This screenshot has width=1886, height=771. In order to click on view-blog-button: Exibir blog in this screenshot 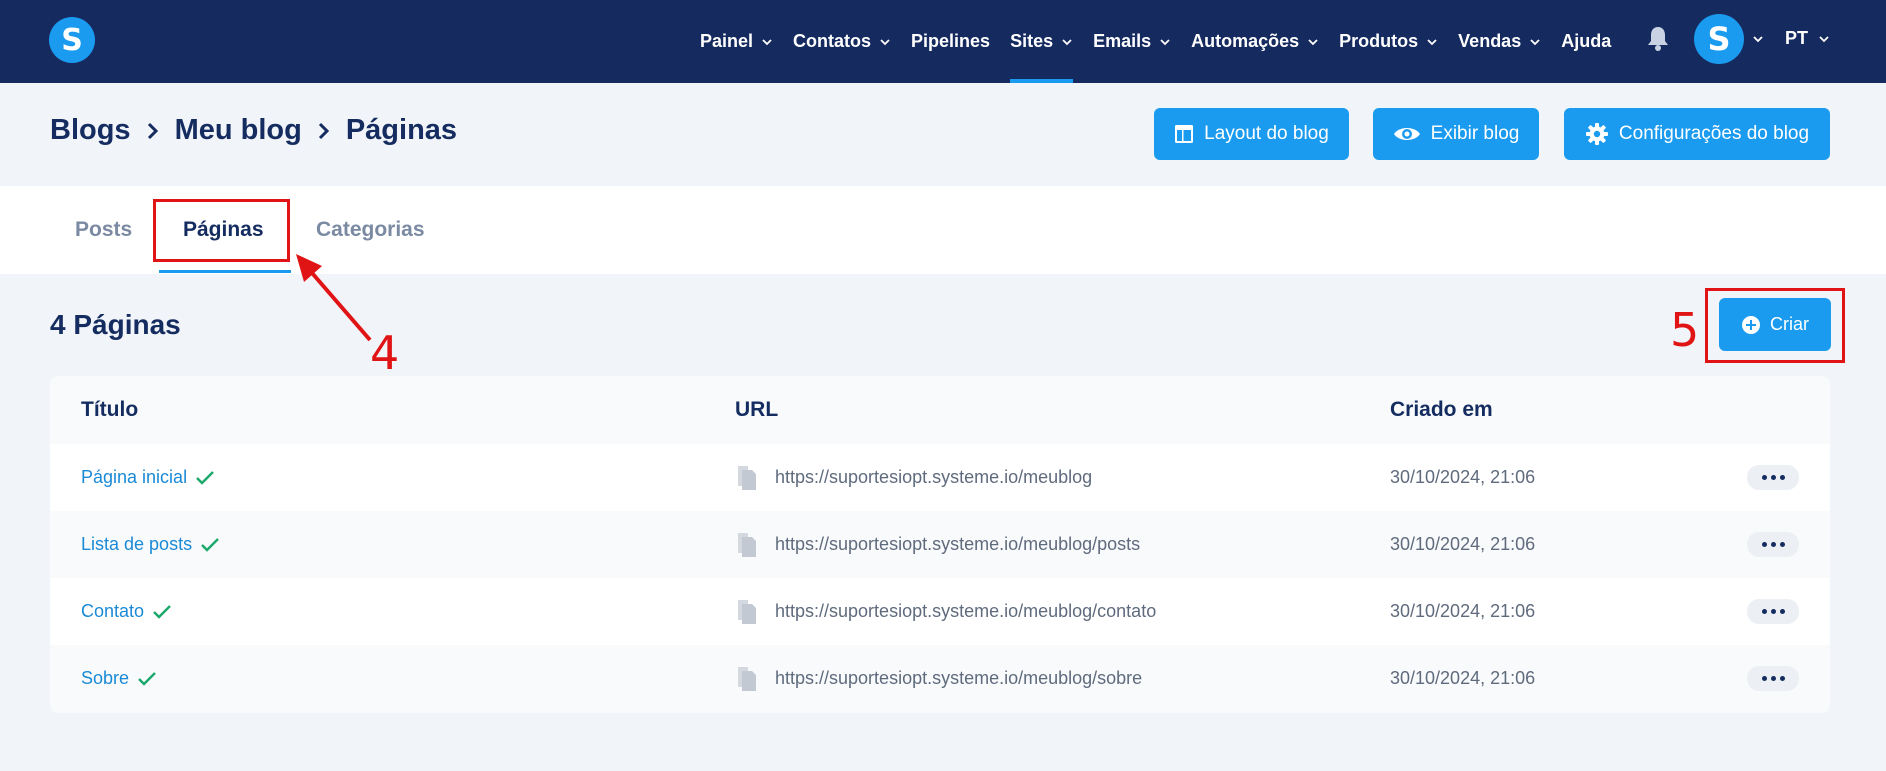, I will do `click(1456, 134)`.